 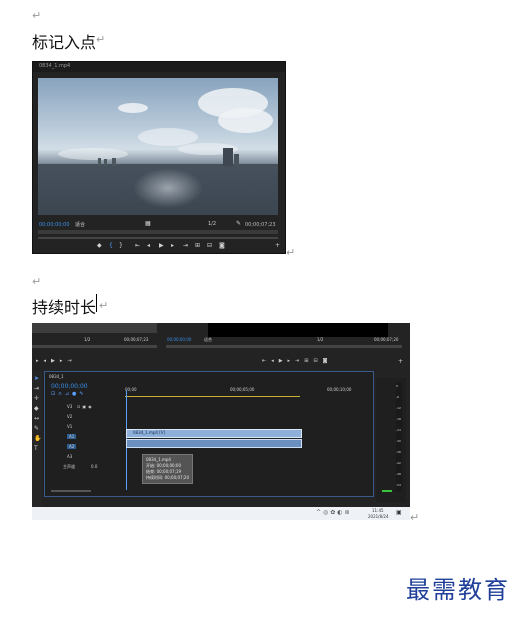 I want to click on tools-panel: ➤ ⇥ ✛ ◆ ↔ ✎ ✋ T, so click(x=37, y=439).